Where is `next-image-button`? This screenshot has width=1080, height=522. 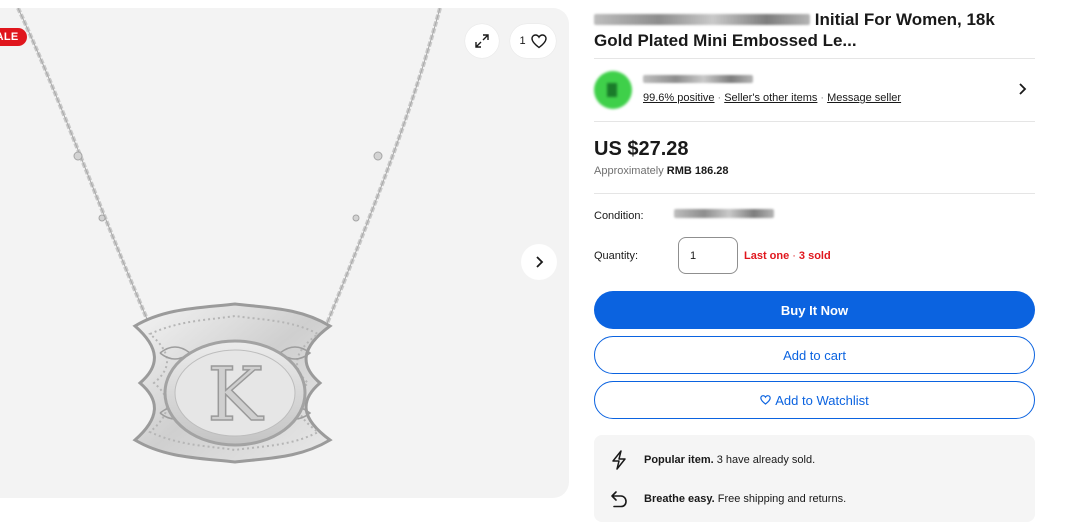
next-image-button is located at coordinates (539, 262).